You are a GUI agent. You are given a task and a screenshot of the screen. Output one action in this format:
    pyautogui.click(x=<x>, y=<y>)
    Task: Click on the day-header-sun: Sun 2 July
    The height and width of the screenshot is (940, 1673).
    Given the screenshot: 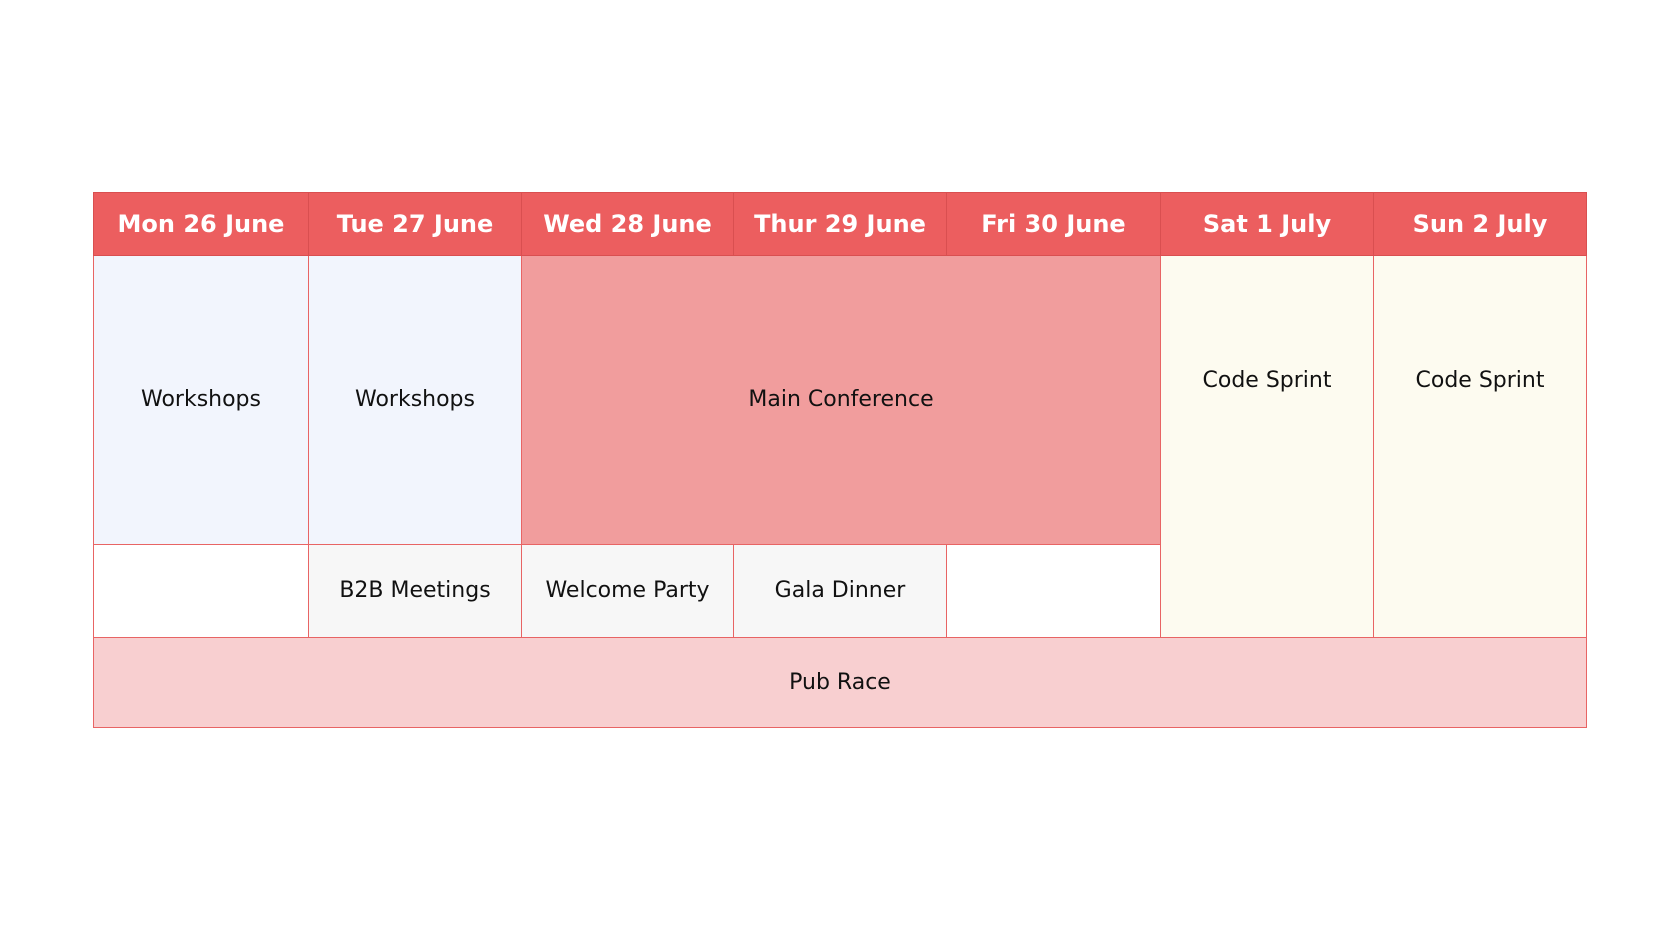 What is the action you would take?
    pyautogui.click(x=1480, y=224)
    